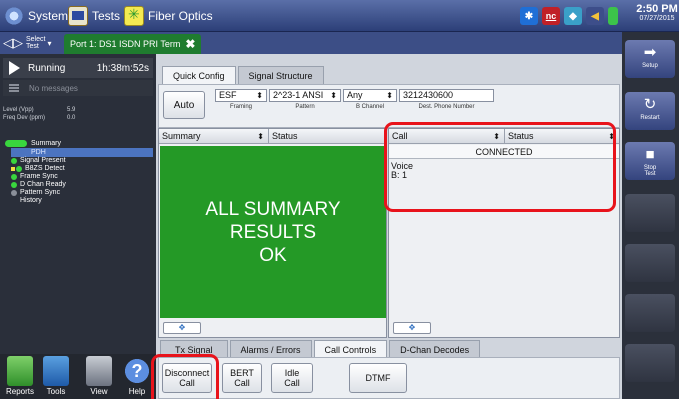  Describe the element at coordinates (14, 16) in the screenshot. I see `system-gear-icon` at that location.